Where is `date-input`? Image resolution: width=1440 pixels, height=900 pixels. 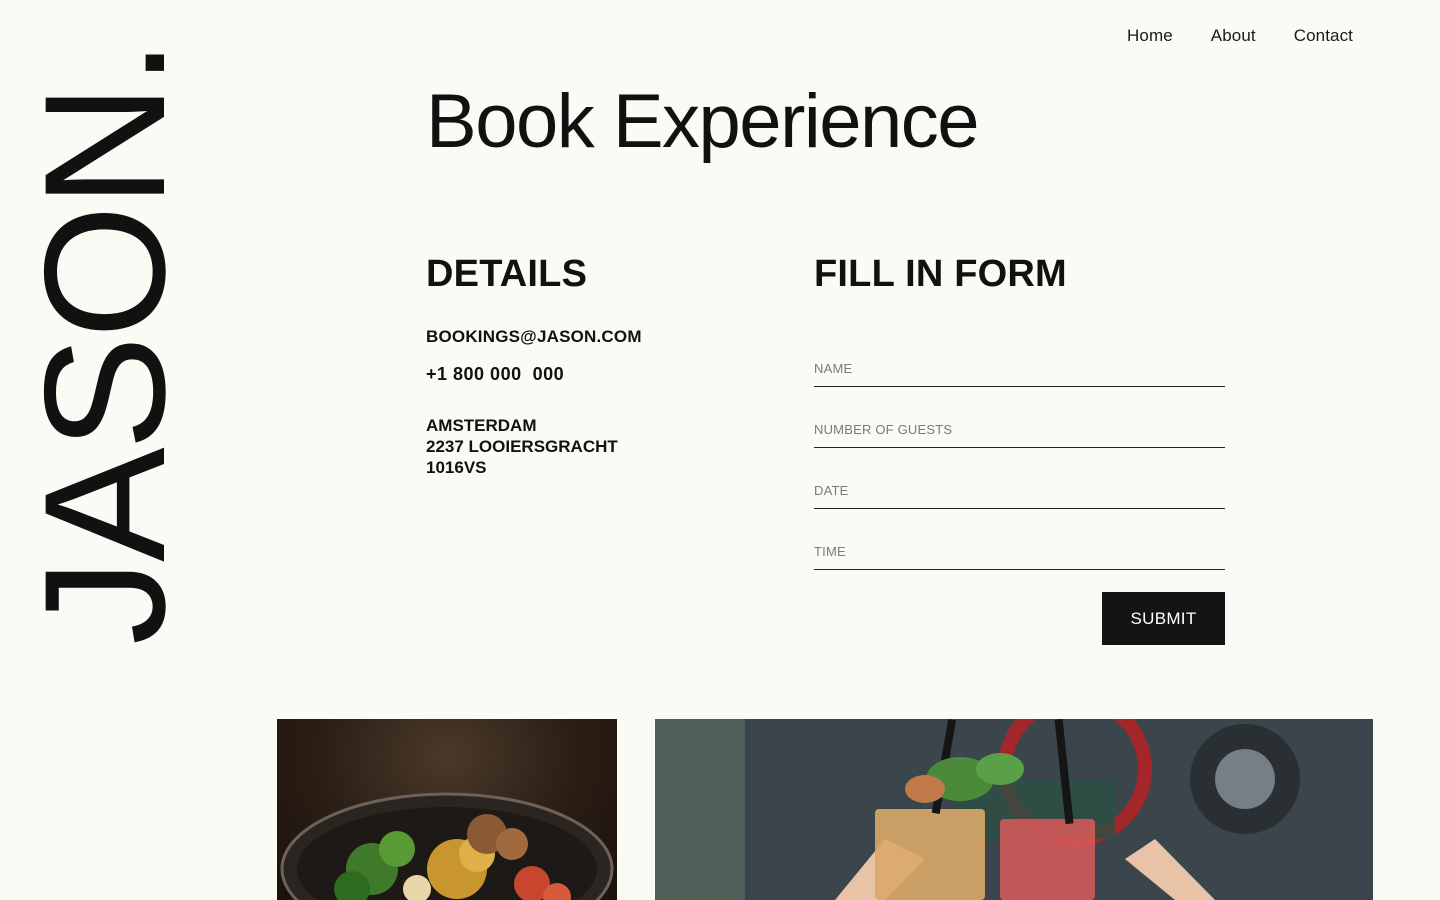 date-input is located at coordinates (1019, 490).